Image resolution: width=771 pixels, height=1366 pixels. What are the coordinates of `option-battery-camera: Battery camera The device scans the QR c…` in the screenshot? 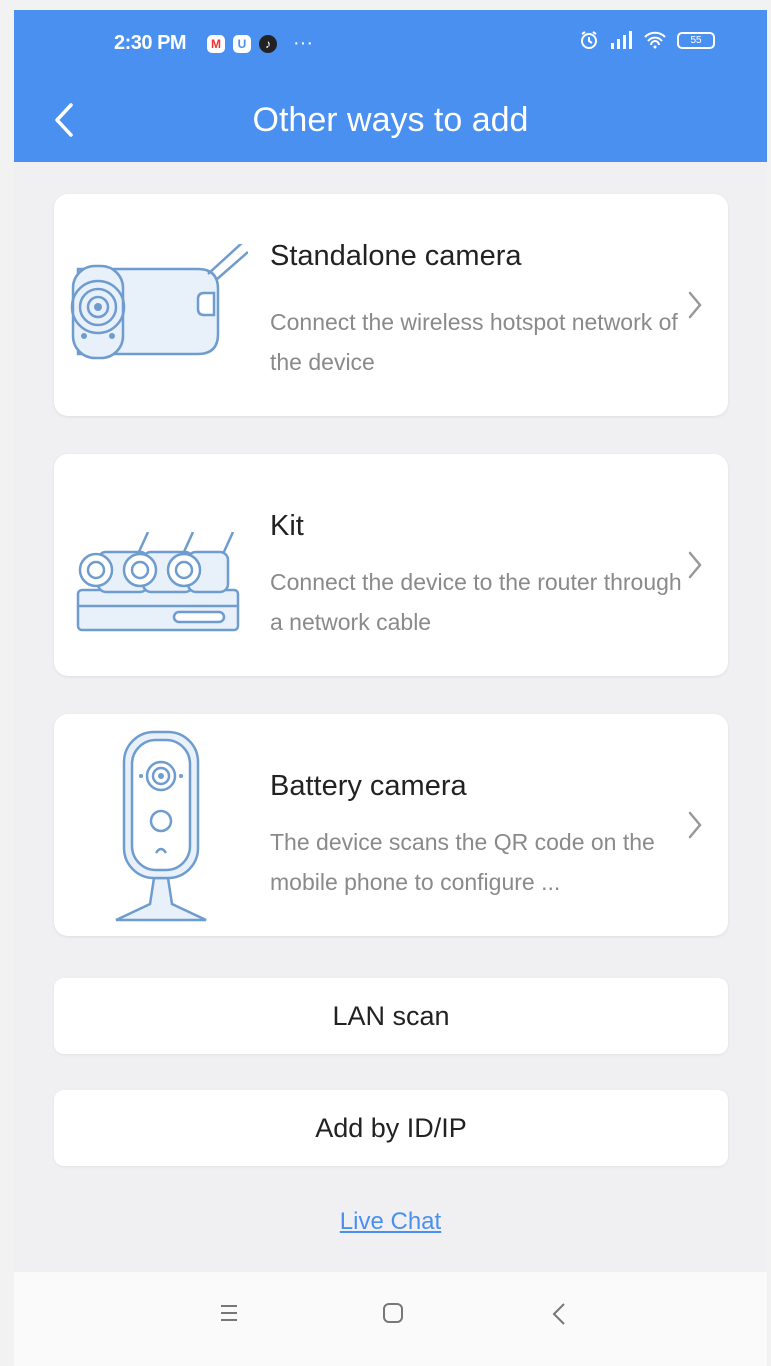 It's located at (391, 825).